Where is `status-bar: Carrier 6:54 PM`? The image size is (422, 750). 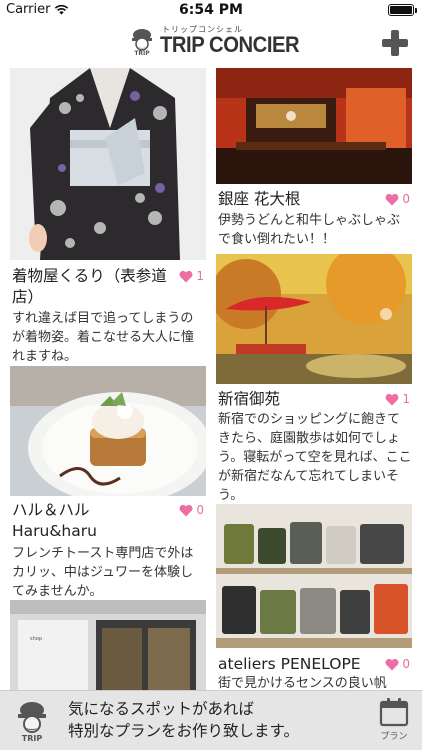
status-bar: Carrier 6:54 PM is located at coordinates (211, 10).